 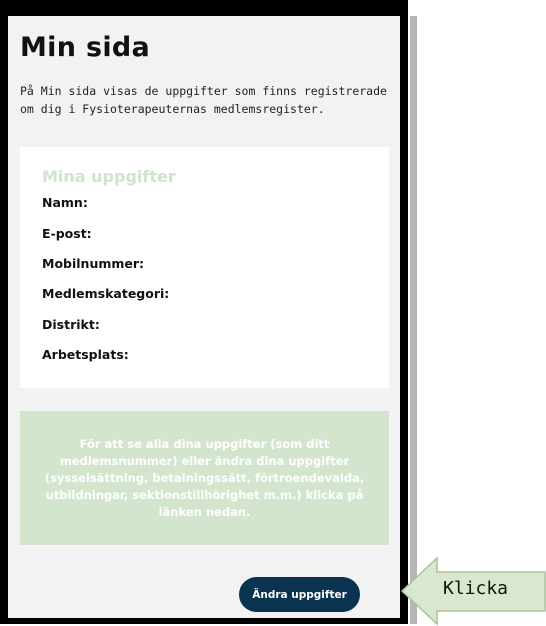 I want to click on field-namn: Namn:, so click(x=65, y=202).